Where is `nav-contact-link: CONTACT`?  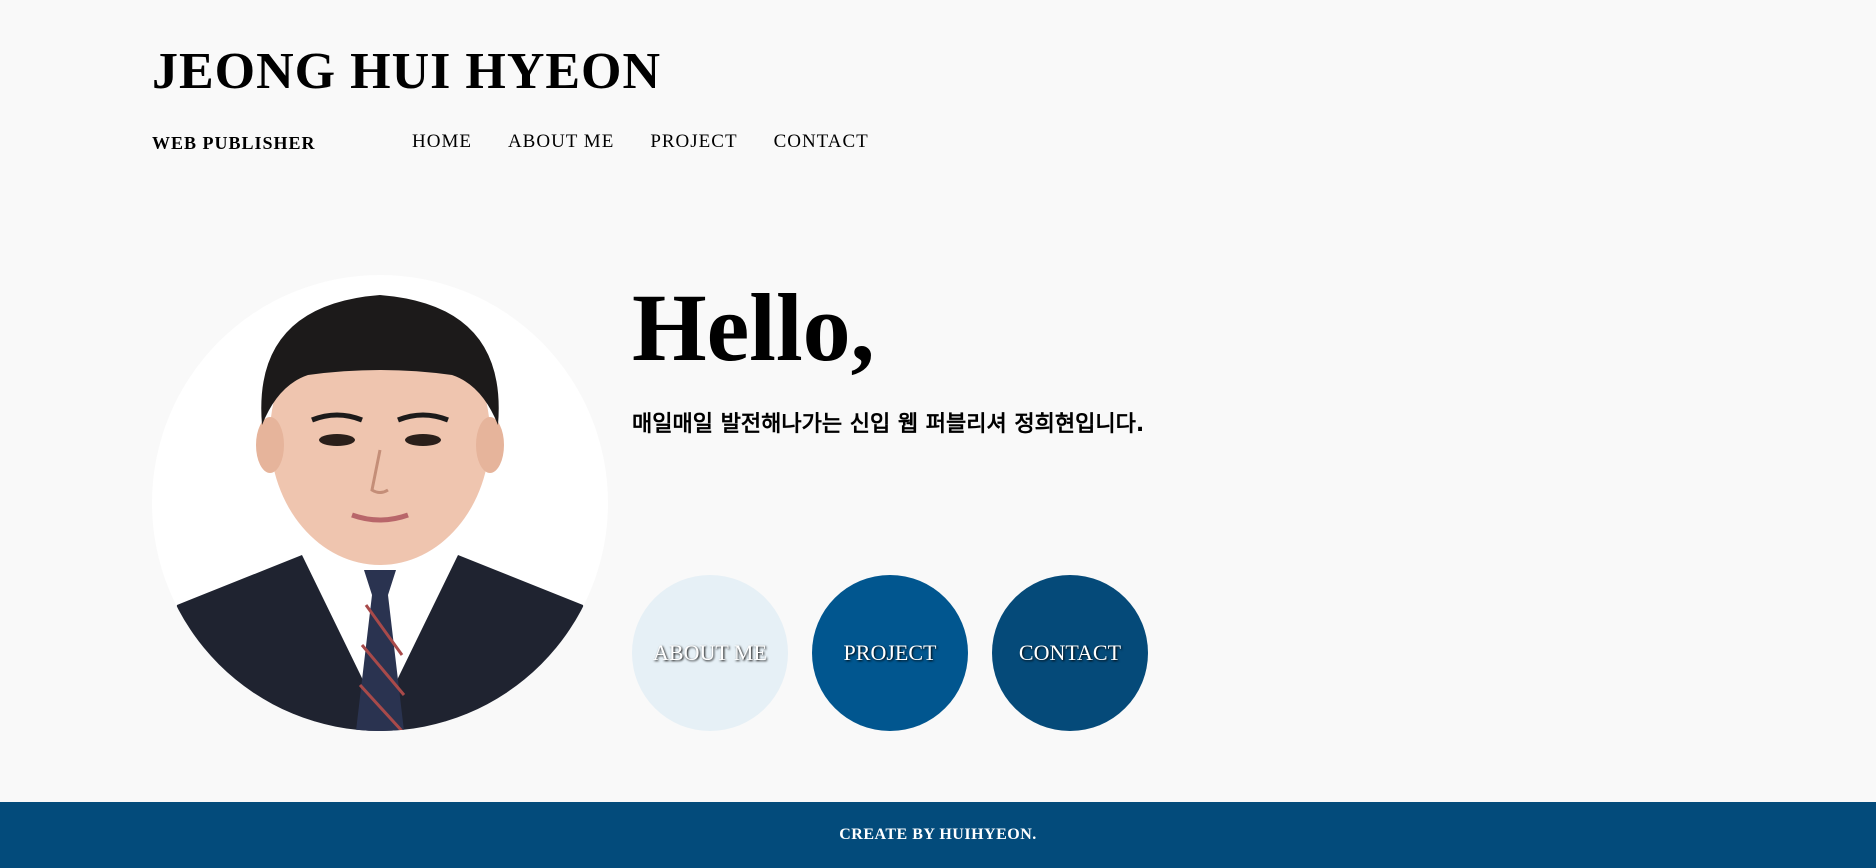
nav-contact-link: CONTACT is located at coordinates (821, 142).